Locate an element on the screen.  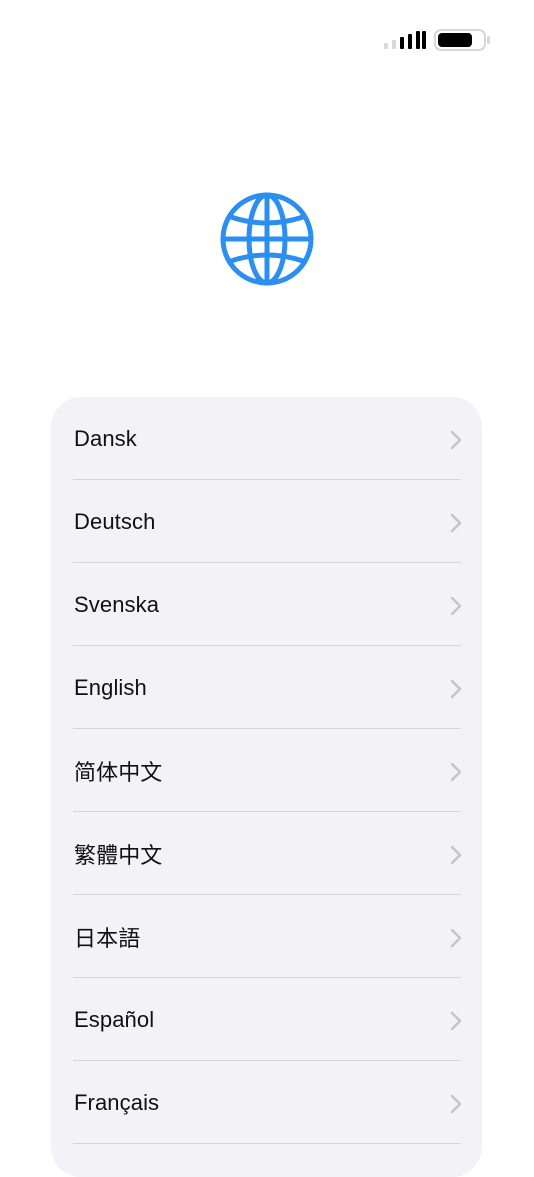
language-label: Français is located at coordinates (117, 1102).